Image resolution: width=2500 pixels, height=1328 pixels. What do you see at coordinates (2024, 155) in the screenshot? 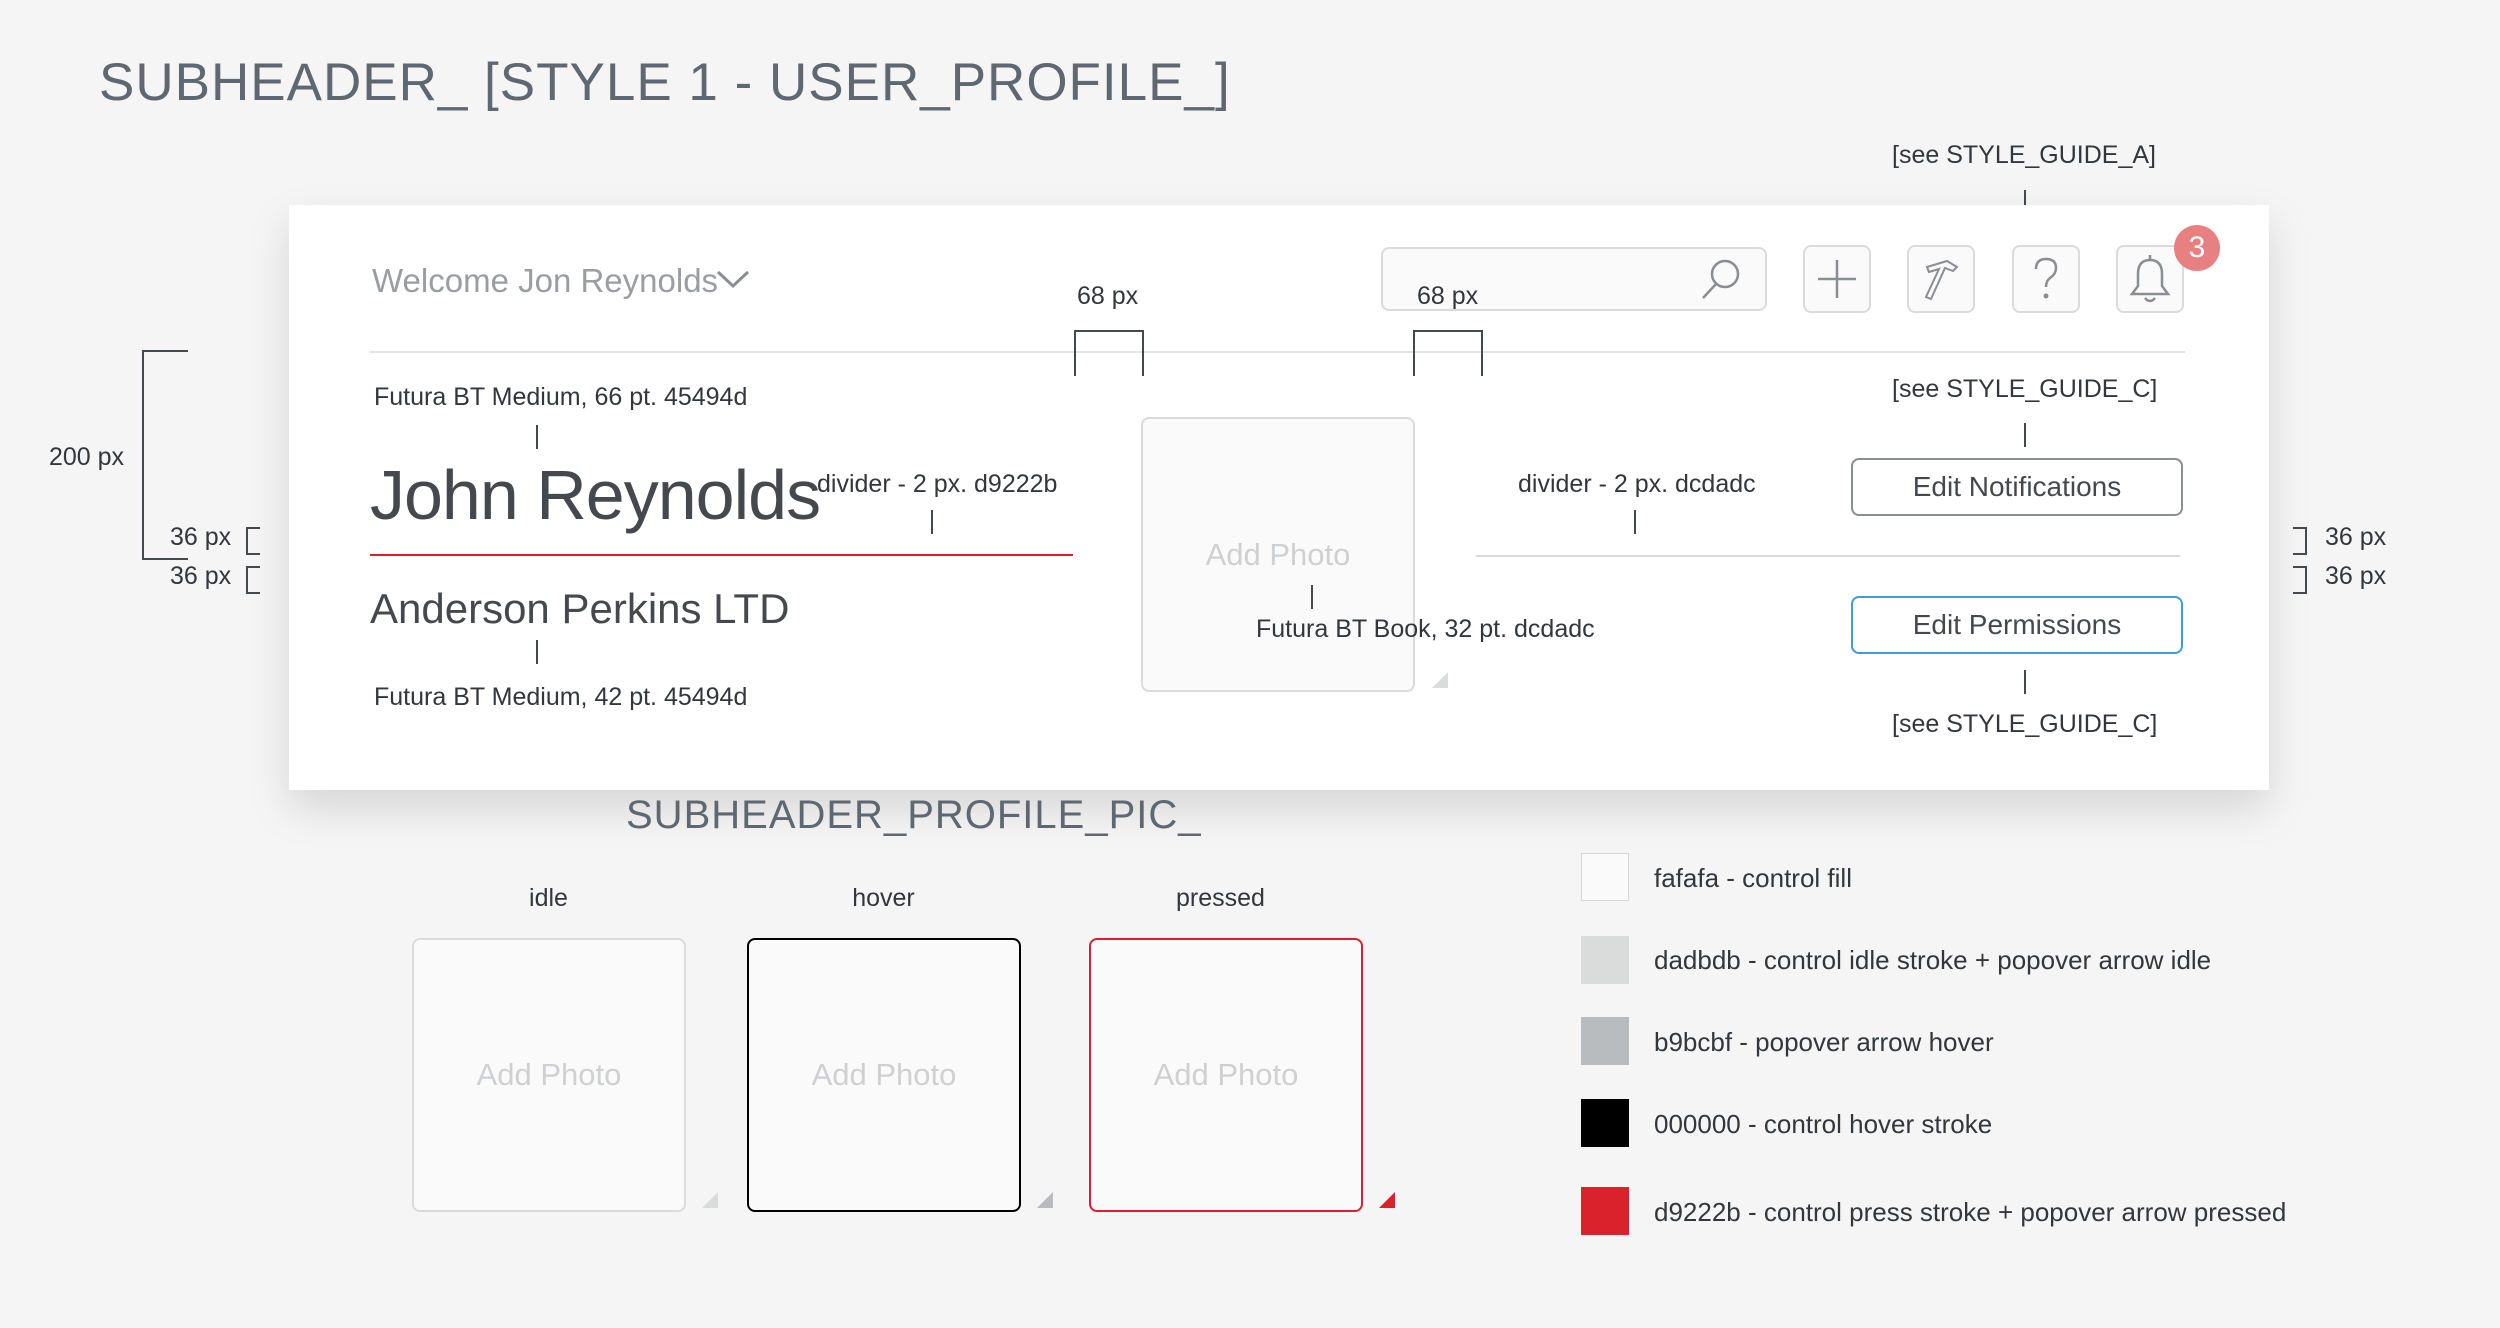
I see `style-guide-a-note: [see STYLE_GUIDE_A]` at bounding box center [2024, 155].